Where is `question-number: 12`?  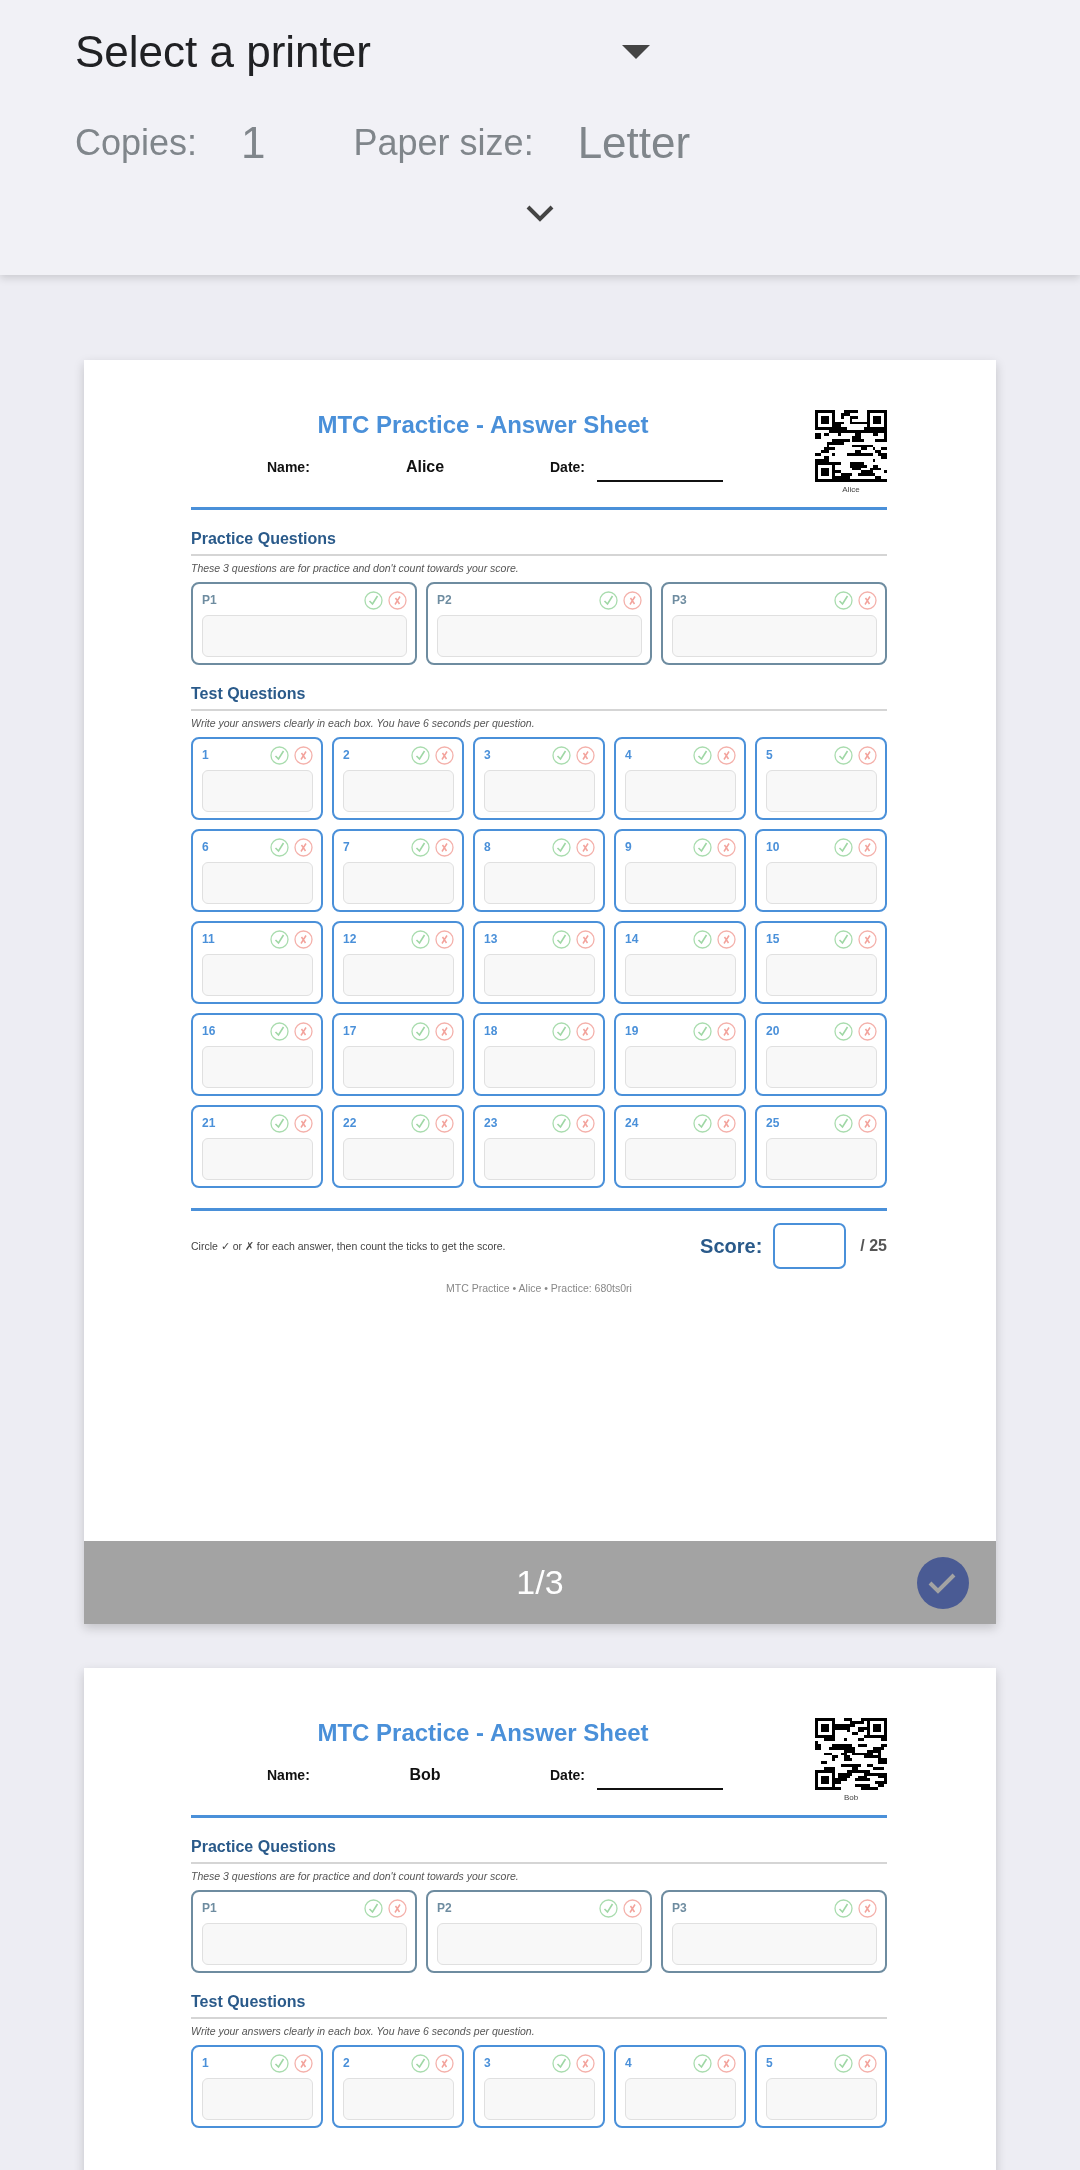 question-number: 12 is located at coordinates (350, 939).